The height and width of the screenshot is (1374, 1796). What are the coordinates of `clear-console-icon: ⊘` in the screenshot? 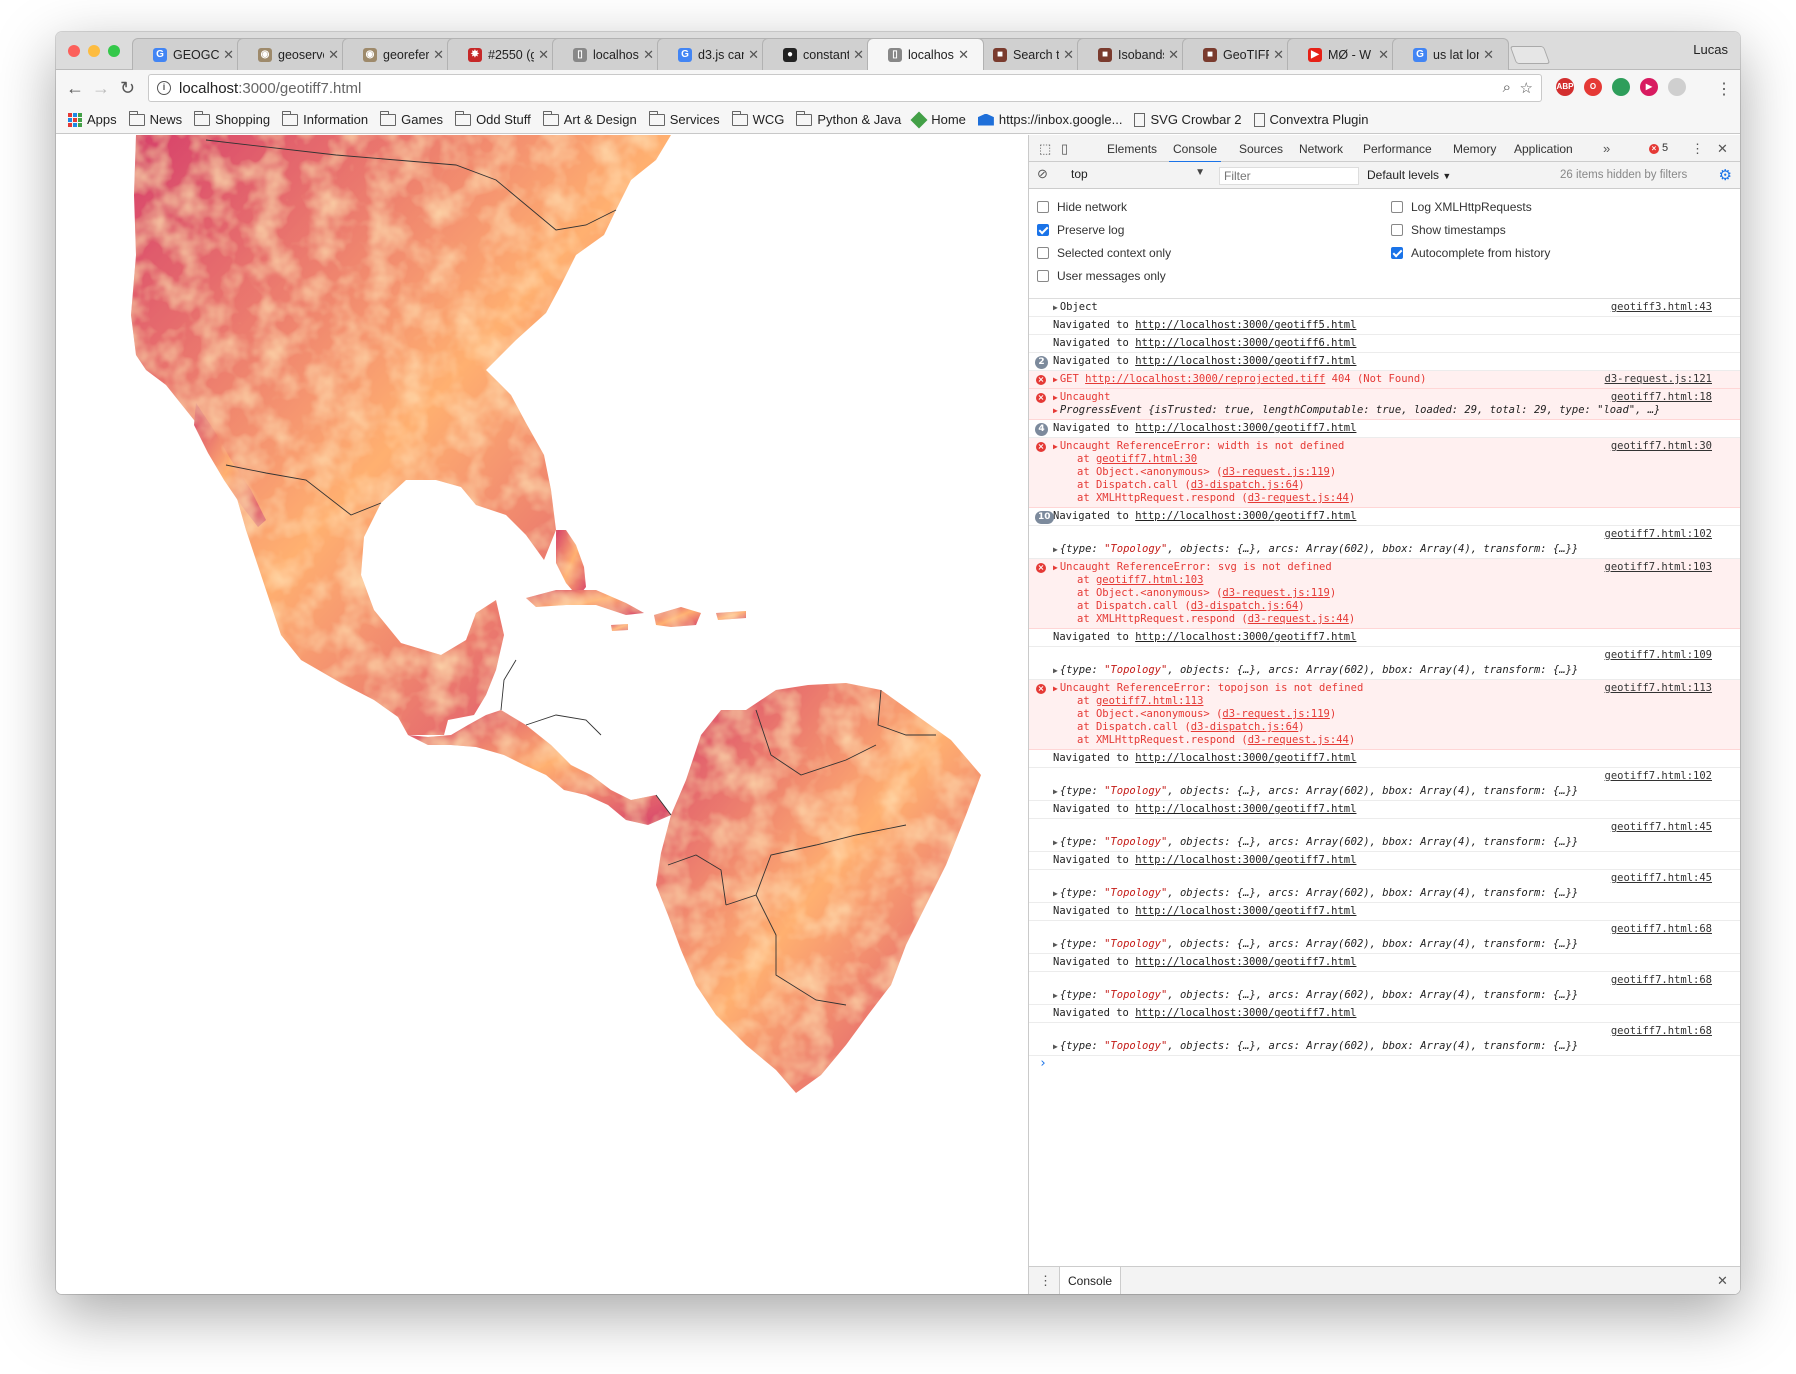 It's located at (1042, 174).